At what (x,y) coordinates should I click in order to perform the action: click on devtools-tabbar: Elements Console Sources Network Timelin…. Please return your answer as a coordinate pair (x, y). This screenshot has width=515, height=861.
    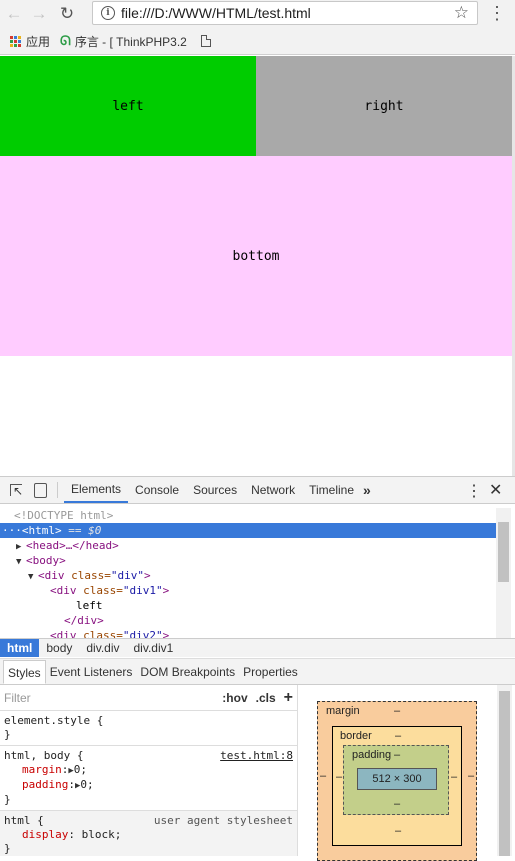
    Looking at the image, I should click on (257, 490).